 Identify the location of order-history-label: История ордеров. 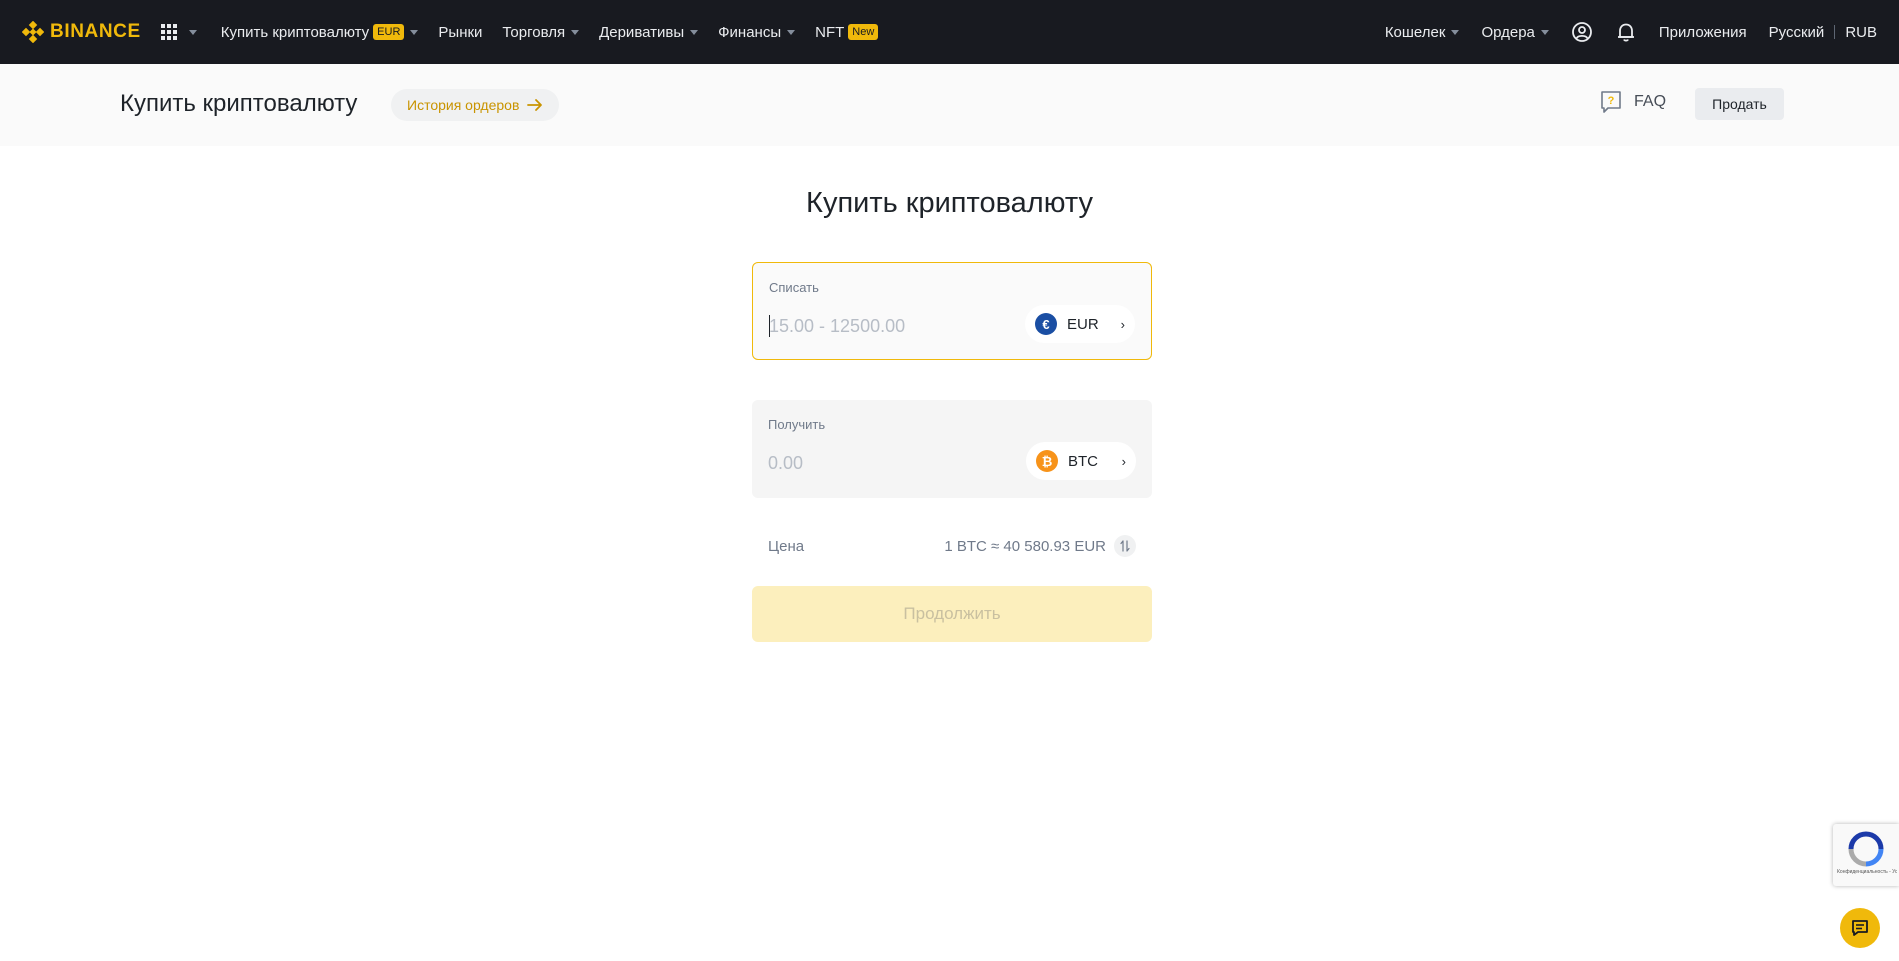
(463, 105).